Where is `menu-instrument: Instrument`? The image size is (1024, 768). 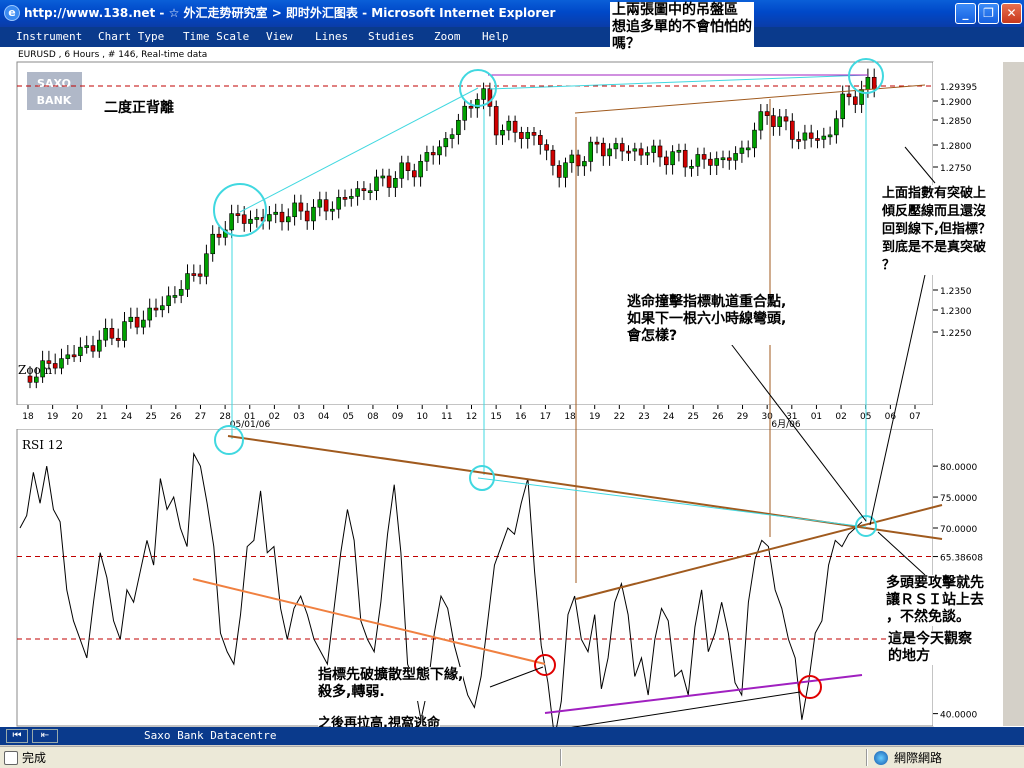
menu-instrument: Instrument is located at coordinates (49, 37).